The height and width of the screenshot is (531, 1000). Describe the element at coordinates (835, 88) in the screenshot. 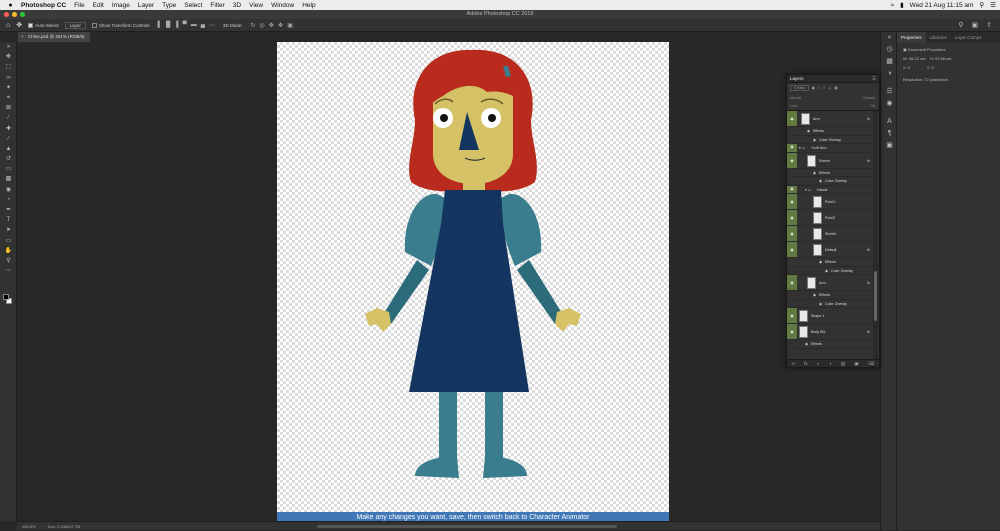

I see `filter-smart-icon: ▦` at that location.